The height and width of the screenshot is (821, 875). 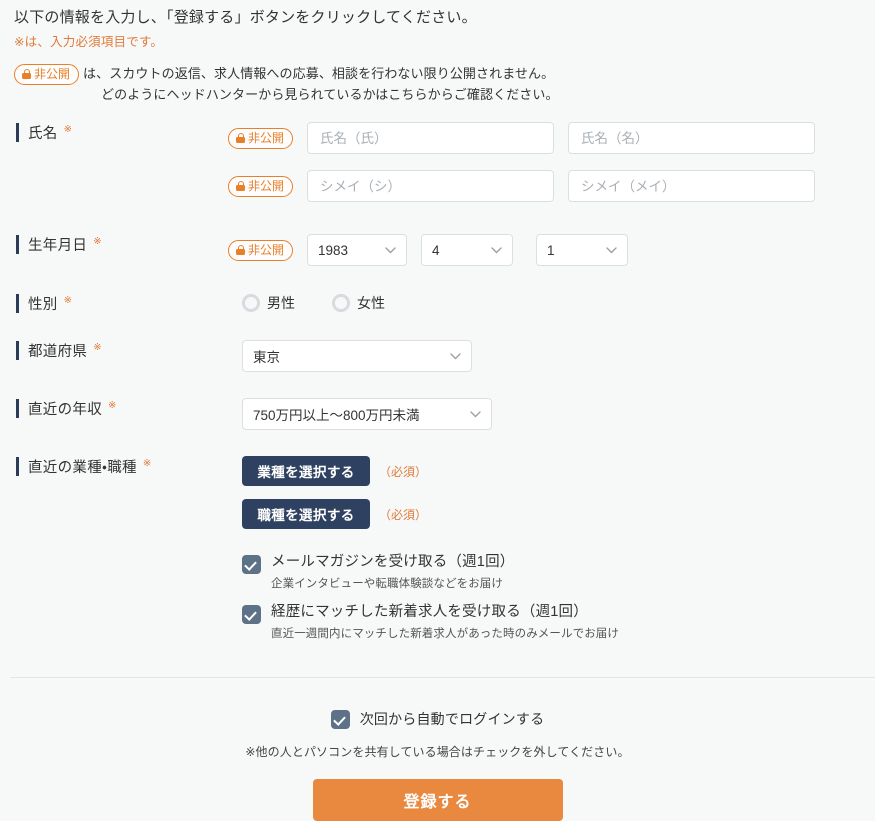 I want to click on name-kana-last-input, so click(x=692, y=186).